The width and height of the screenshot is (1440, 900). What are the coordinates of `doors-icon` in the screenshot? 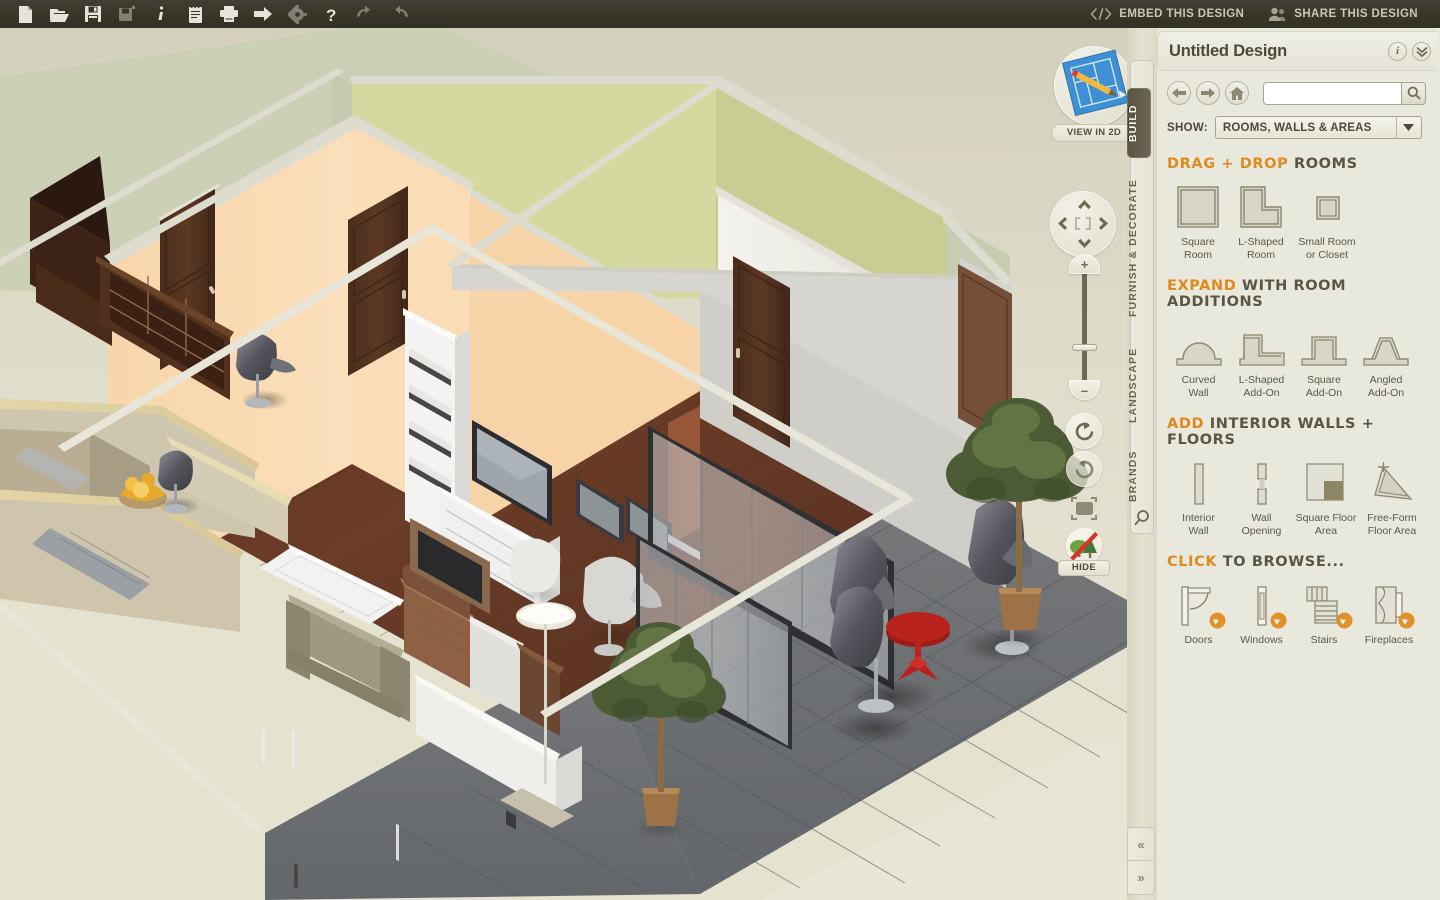 It's located at (1198, 604).